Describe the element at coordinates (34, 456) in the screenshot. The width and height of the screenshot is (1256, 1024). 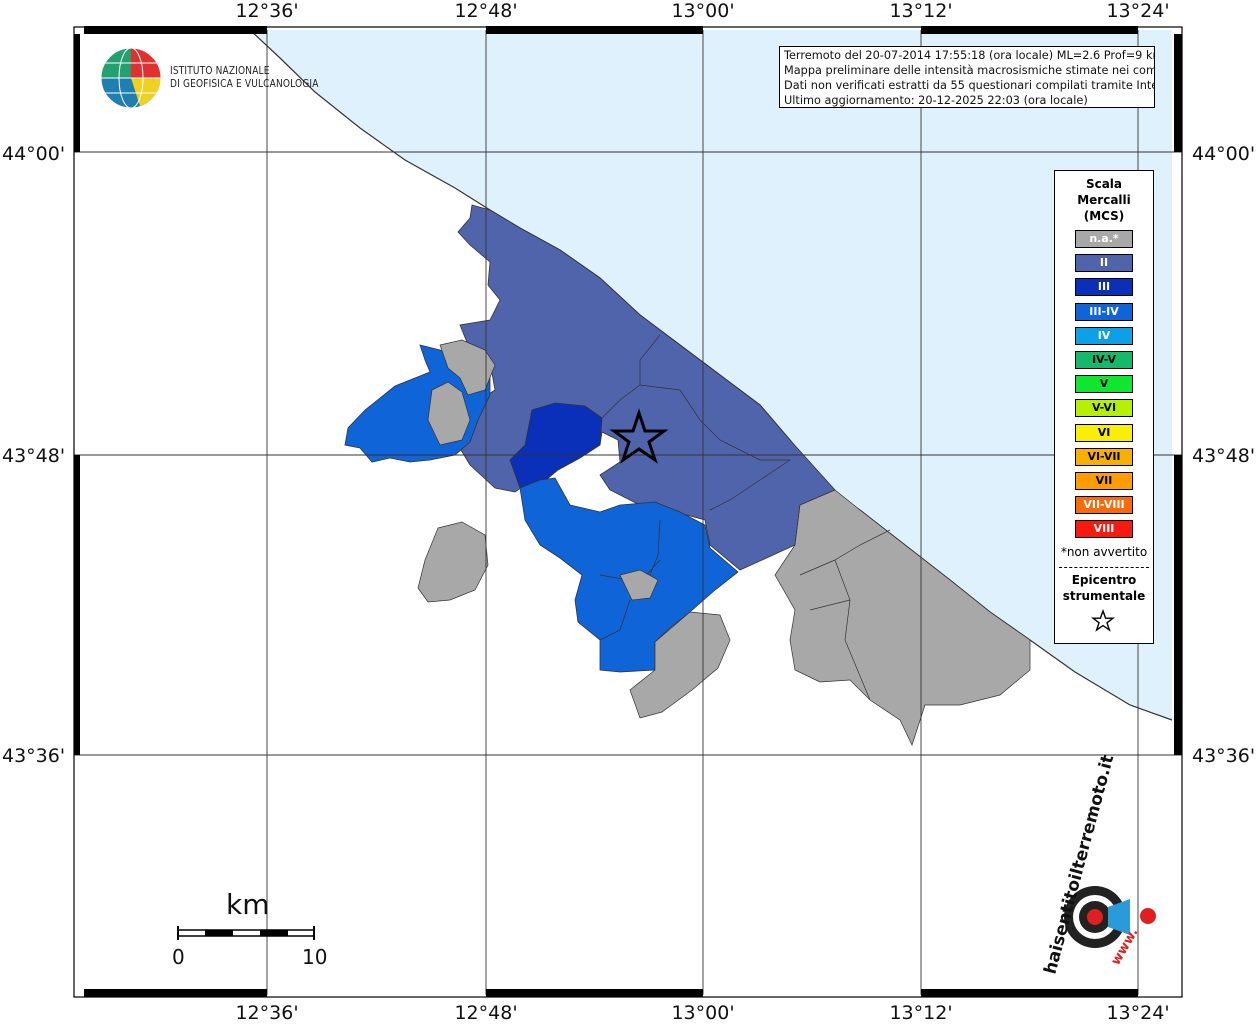
I see `latitude-label-left-2: 43°48'` at that location.